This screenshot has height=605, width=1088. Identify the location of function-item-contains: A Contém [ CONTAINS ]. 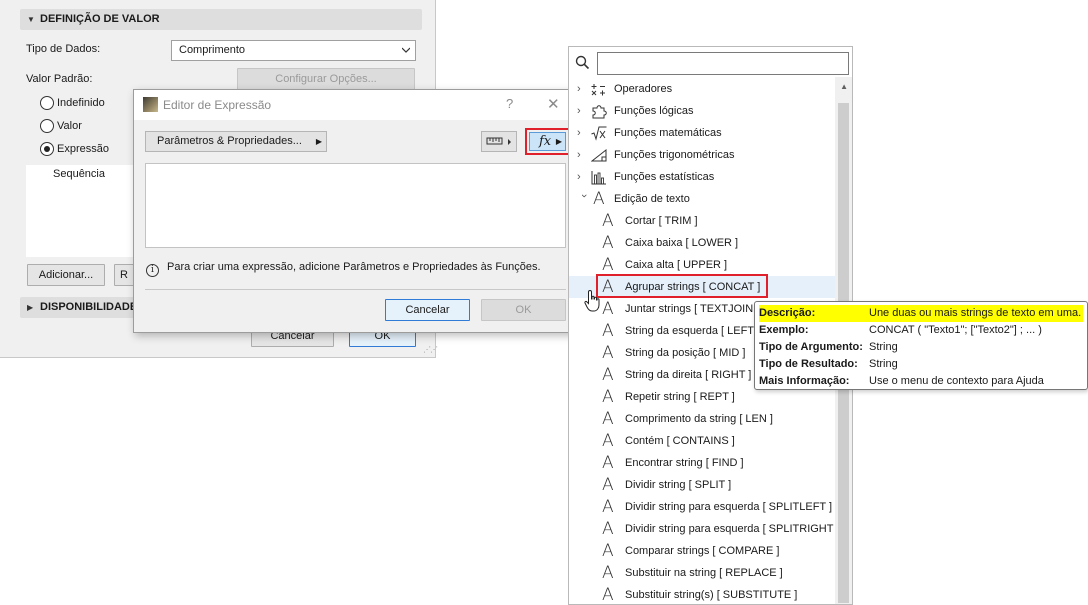
(702, 441).